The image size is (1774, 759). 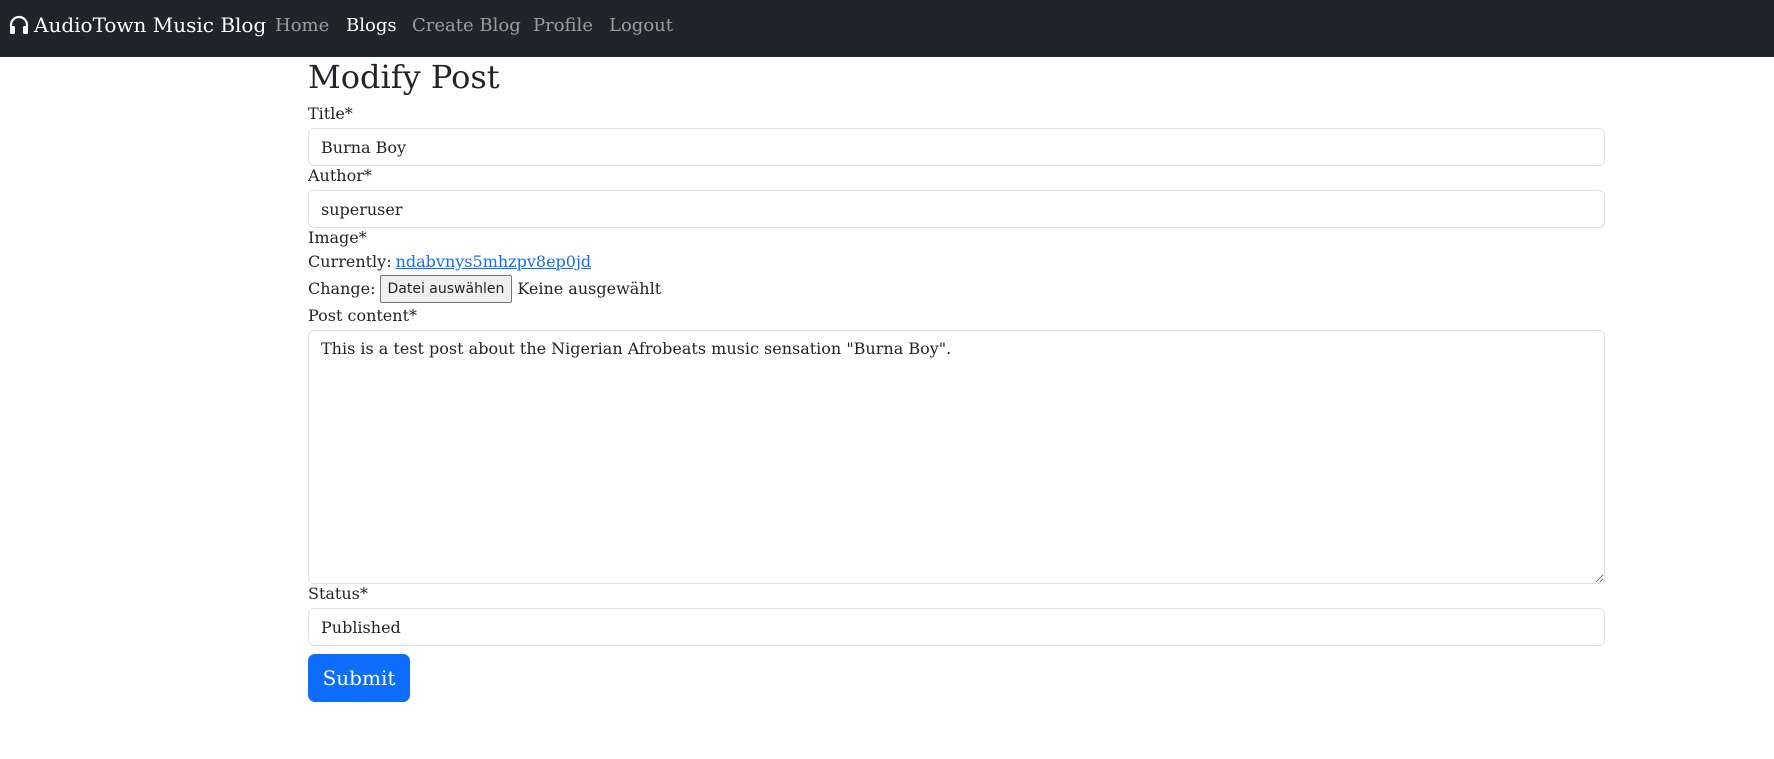 What do you see at coordinates (446, 289) in the screenshot?
I see `choose-file-button: Datei auswählen` at bounding box center [446, 289].